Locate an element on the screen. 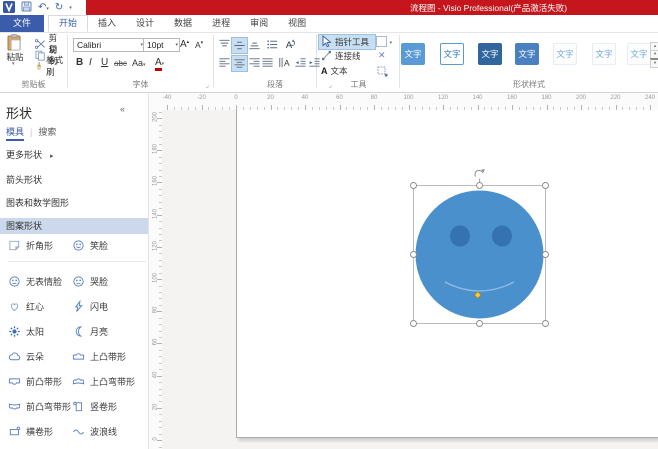 The width and height of the screenshot is (658, 449). stencil-shape: 无表情脸 is located at coordinates (40, 281).